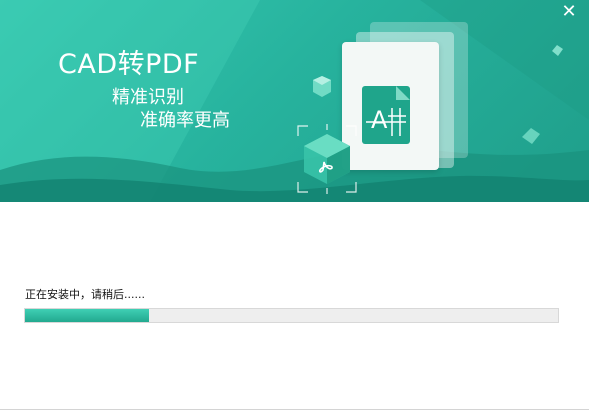  I want to click on pdf-cube-icon, so click(327, 159).